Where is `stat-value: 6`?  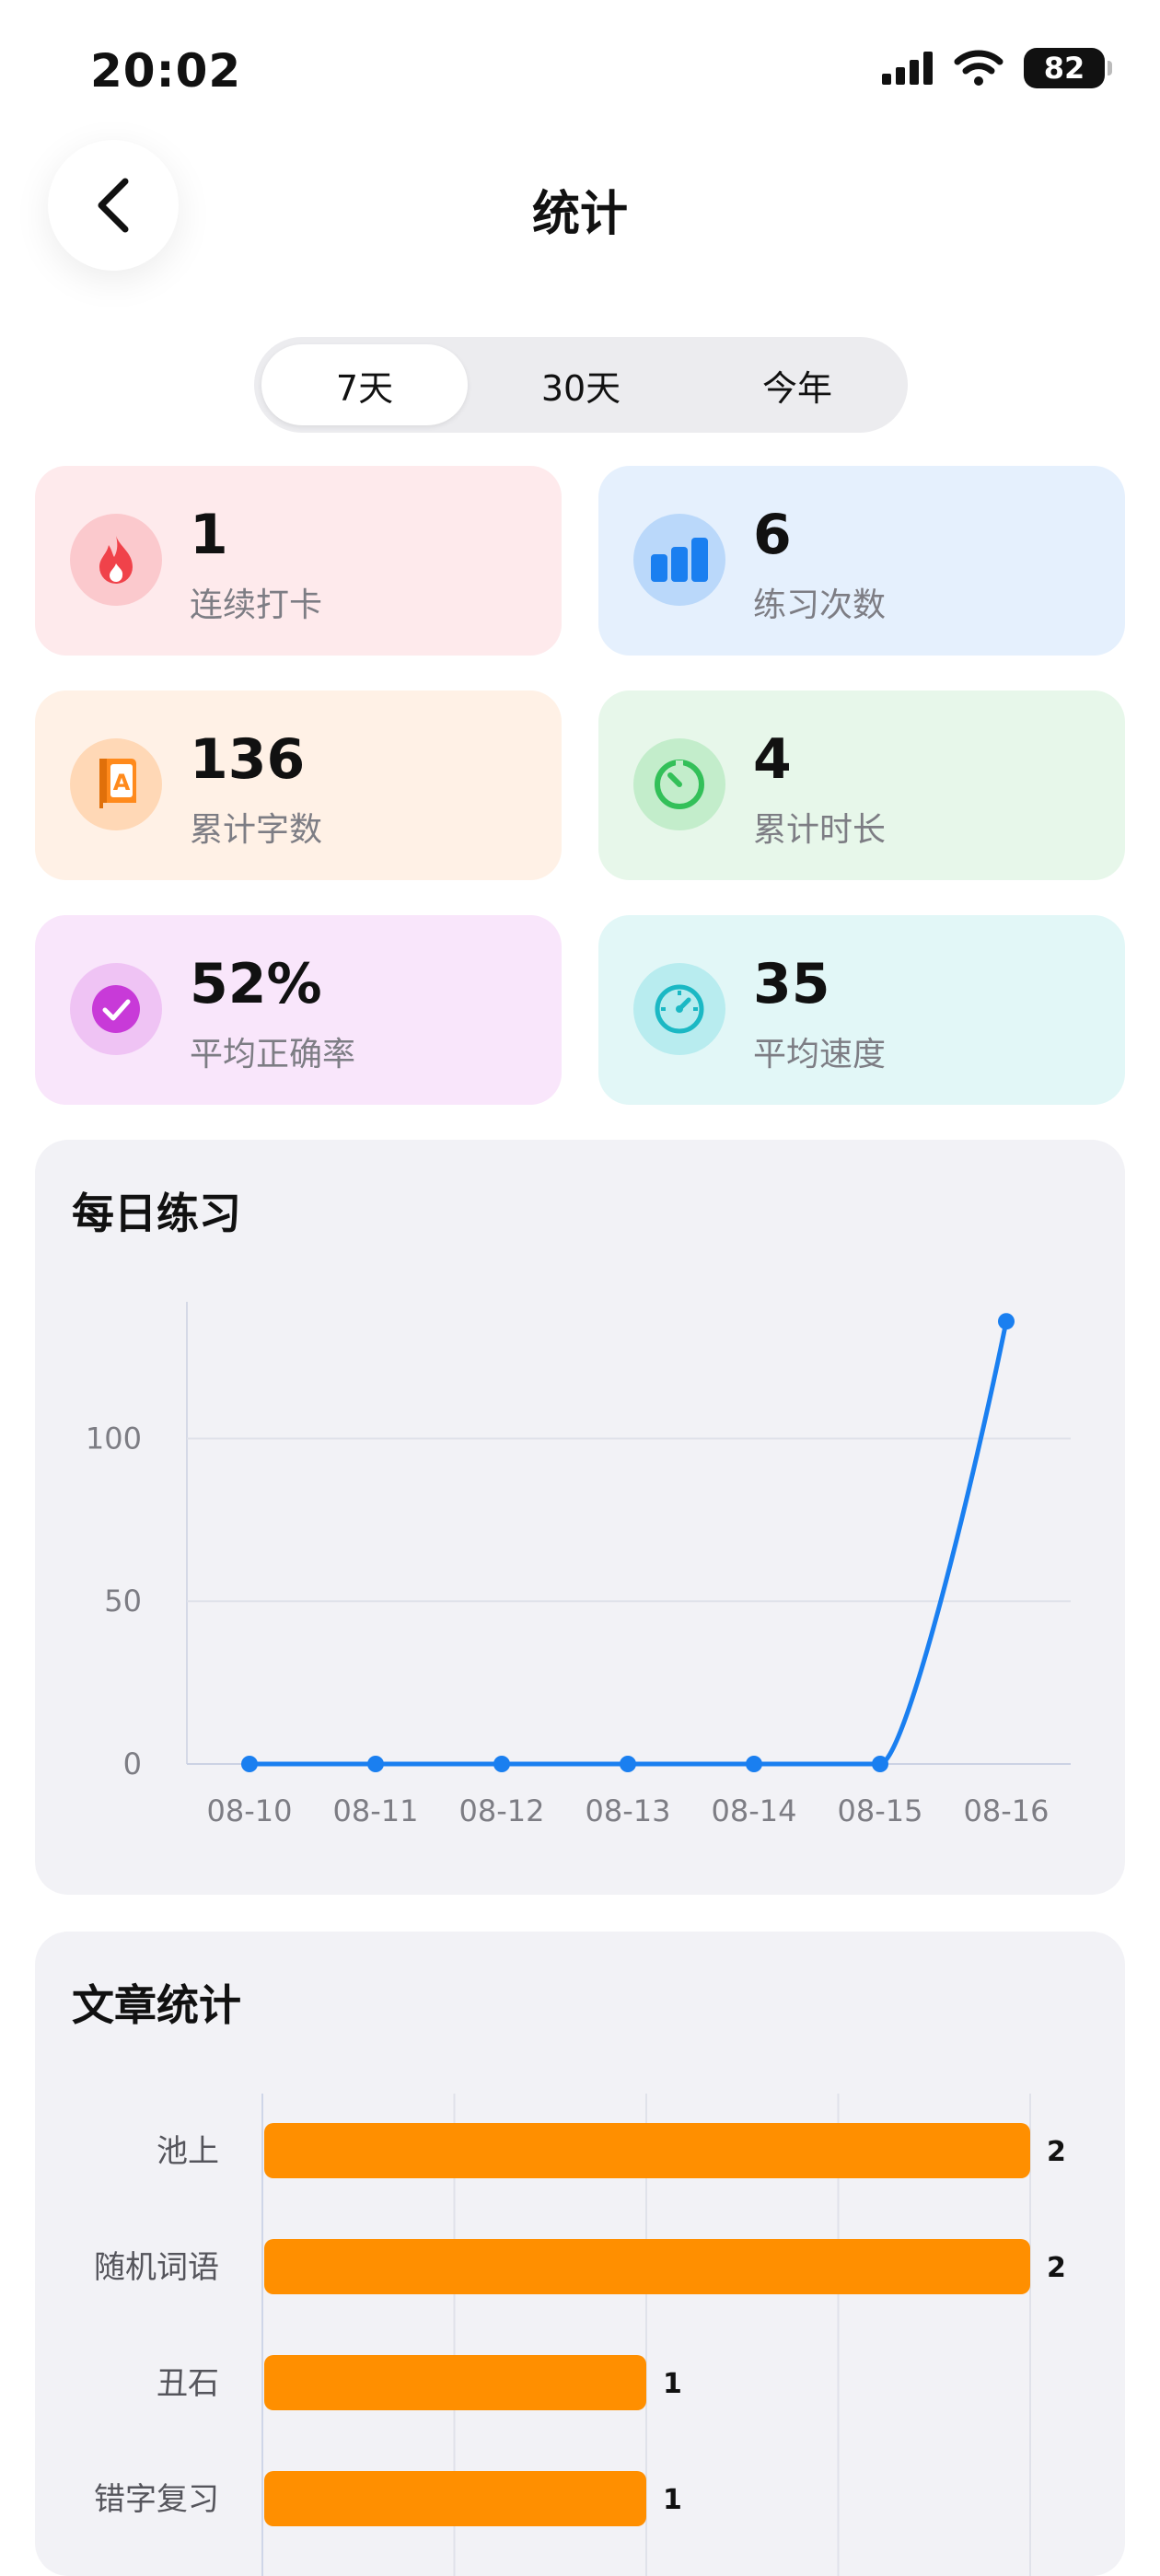 stat-value: 6 is located at coordinates (772, 535).